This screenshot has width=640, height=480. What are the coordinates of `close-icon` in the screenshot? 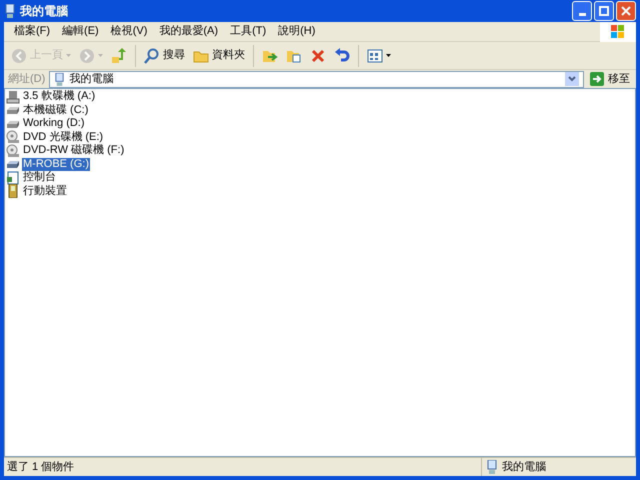 It's located at (626, 11).